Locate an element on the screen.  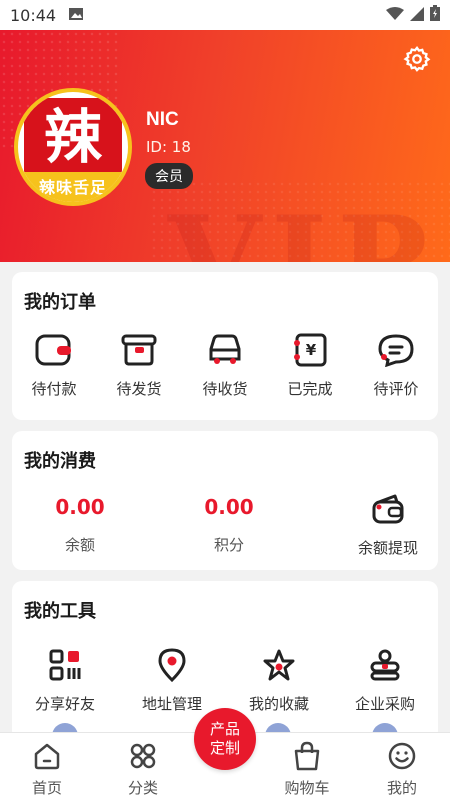
home-icon is located at coordinates (47, 756).